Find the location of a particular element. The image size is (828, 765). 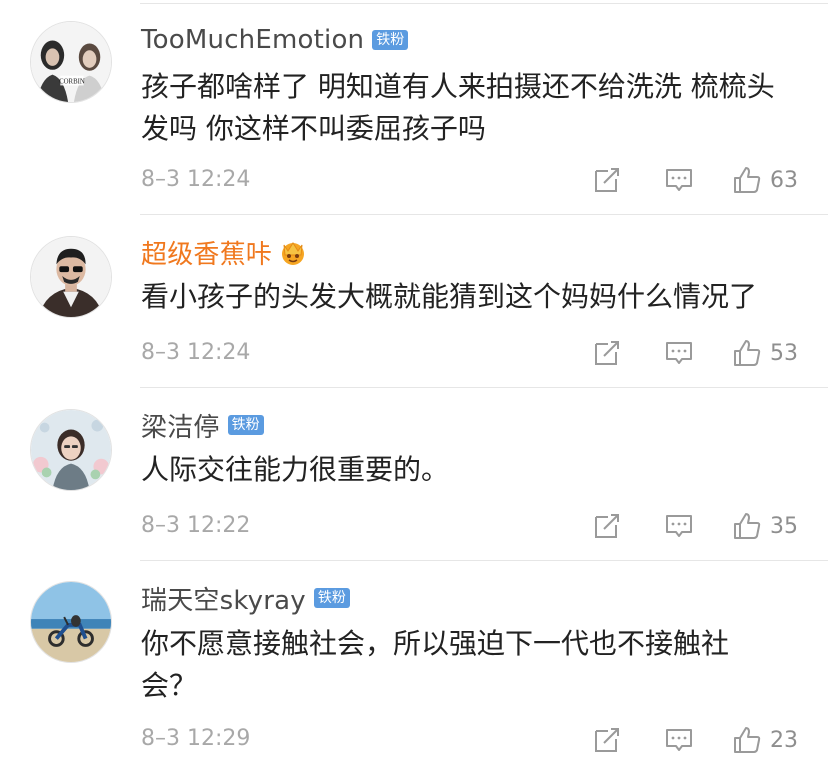

crown-icon is located at coordinates (293, 253).